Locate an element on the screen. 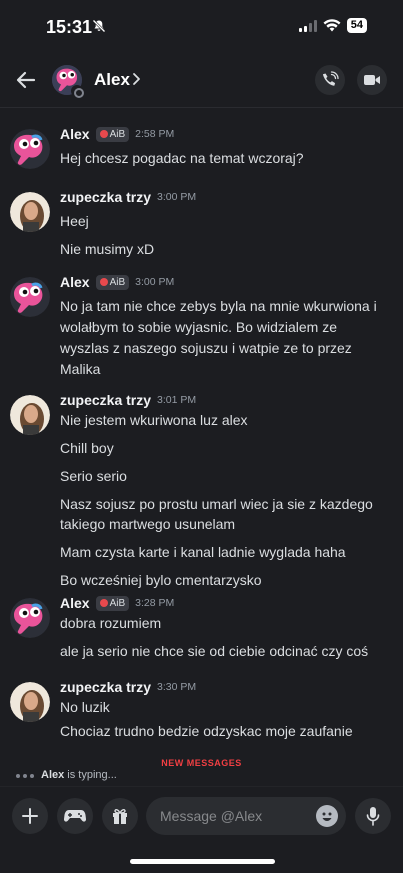 Image resolution: width=403 pixels, height=873 pixels. gift-icon is located at coordinates (120, 816).